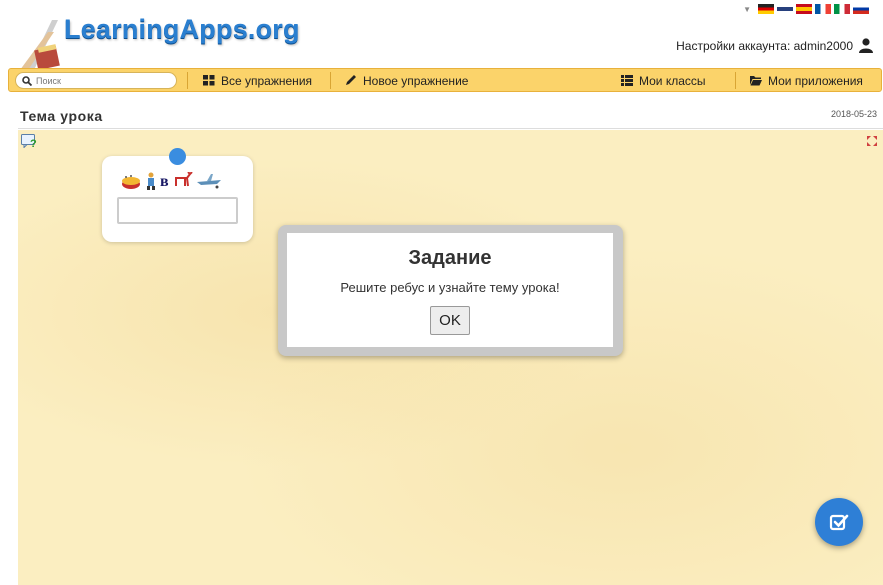 This screenshot has width=883, height=585. I want to click on flag-fr-icon, so click(823, 9).